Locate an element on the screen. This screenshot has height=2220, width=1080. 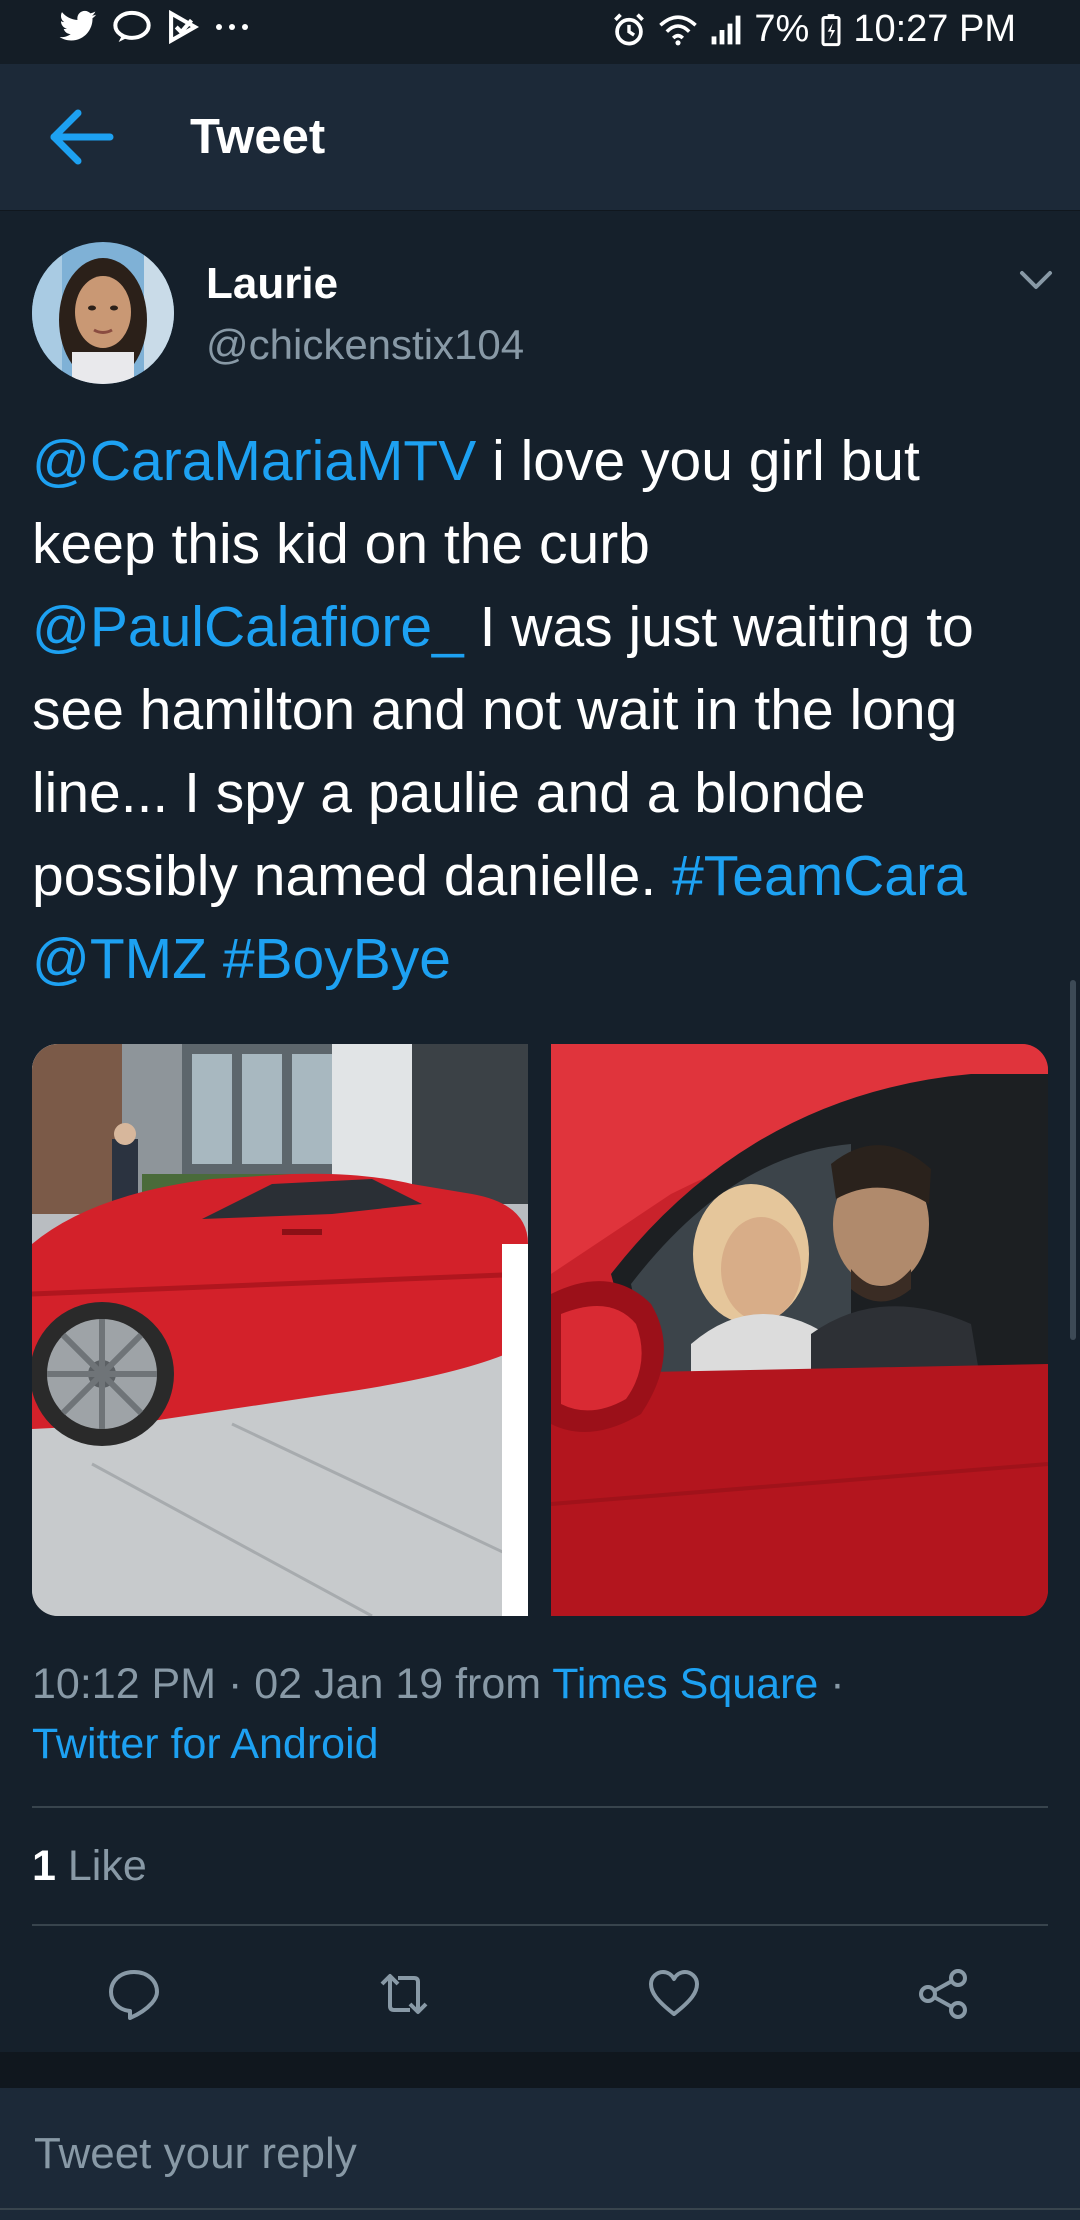
reply-button is located at coordinates (134, 1996).